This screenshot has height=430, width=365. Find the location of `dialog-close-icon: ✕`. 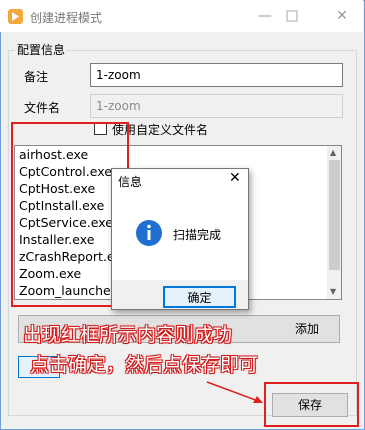

dialog-close-icon: ✕ is located at coordinates (235, 178).